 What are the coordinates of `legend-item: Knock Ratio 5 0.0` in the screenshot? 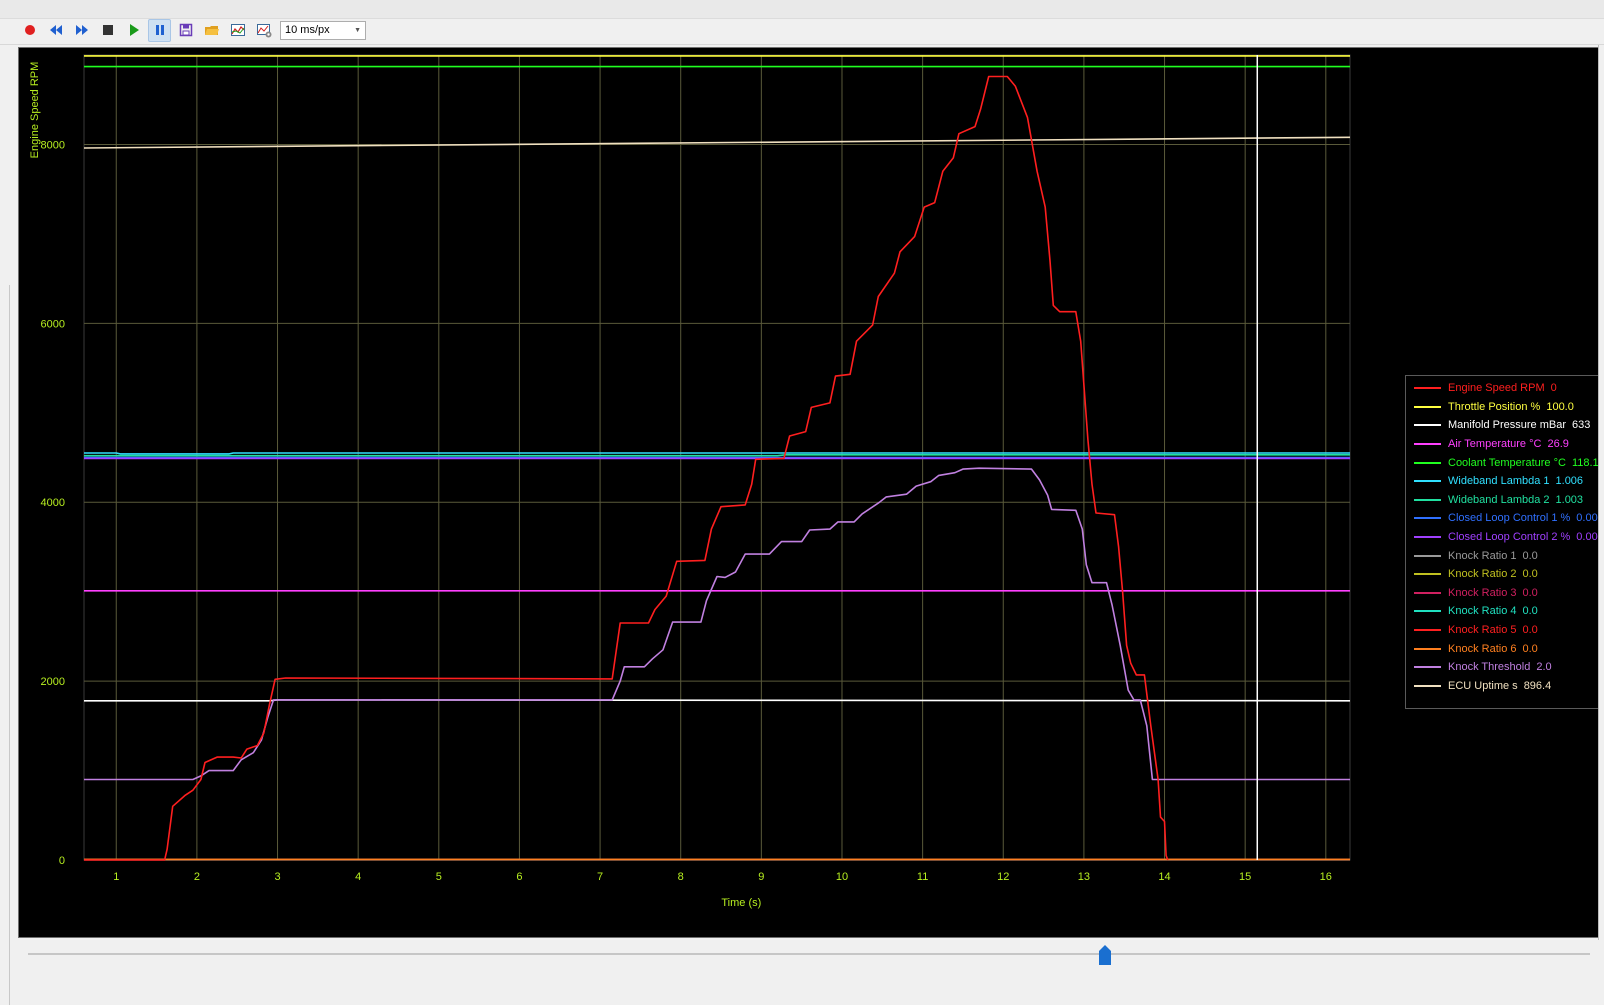 It's located at (1505, 630).